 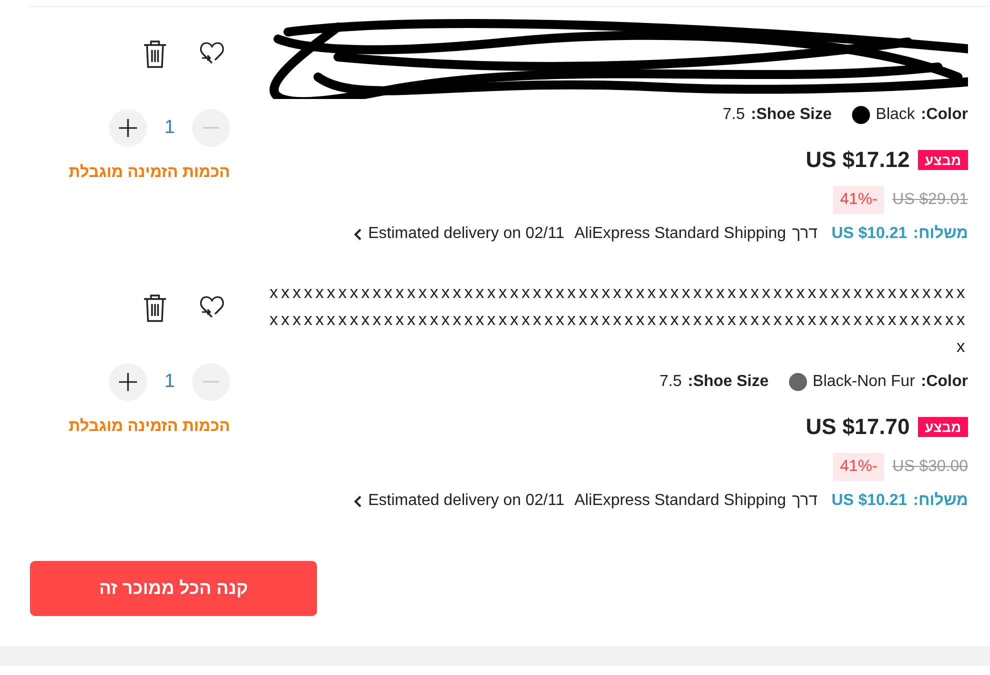 I want to click on color-value: Black, so click(x=895, y=115).